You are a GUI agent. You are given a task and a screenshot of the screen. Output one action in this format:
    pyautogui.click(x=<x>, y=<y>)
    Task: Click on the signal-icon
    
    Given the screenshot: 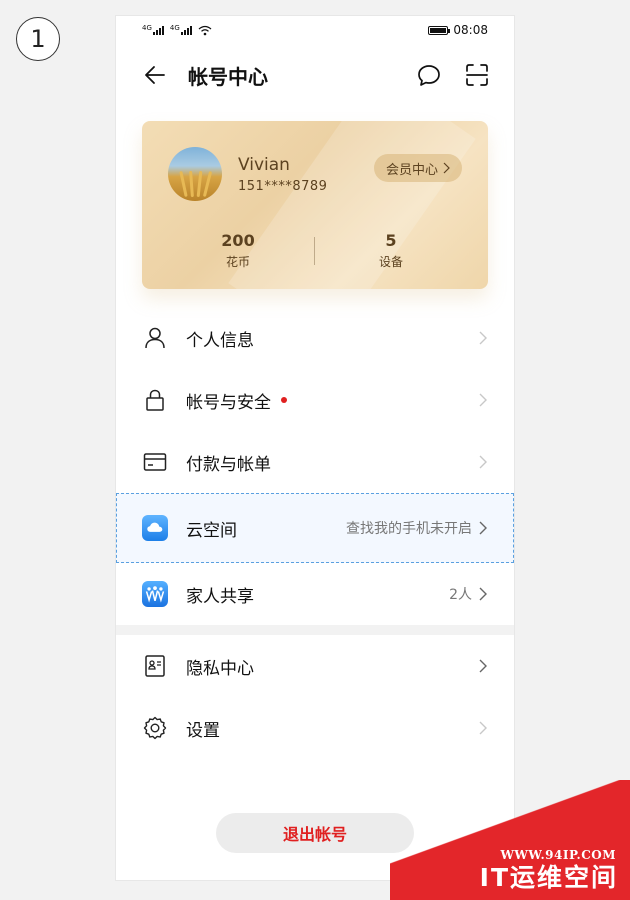 What is the action you would take?
    pyautogui.click(x=158, y=30)
    